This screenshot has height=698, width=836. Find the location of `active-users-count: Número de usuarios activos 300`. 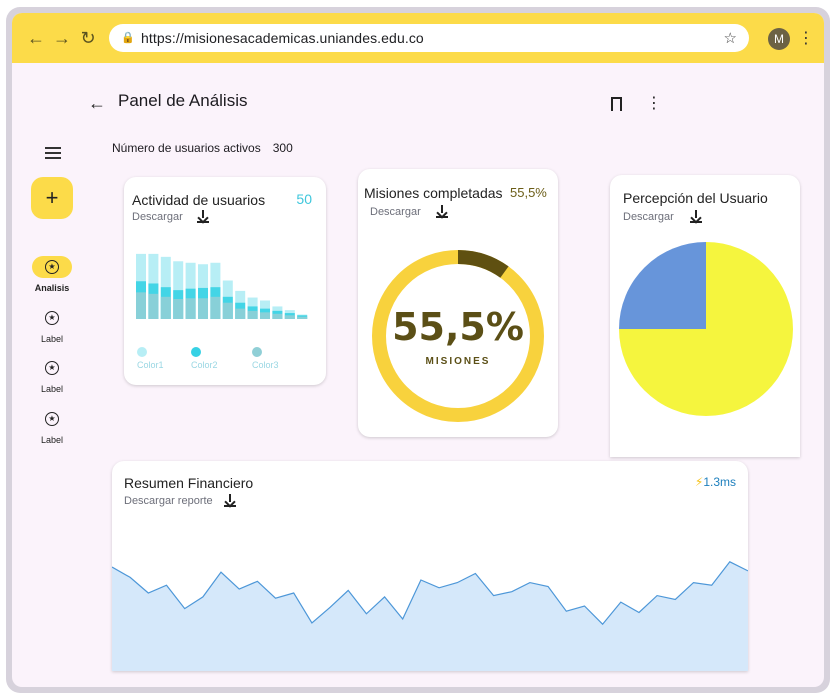

active-users-count: Número de usuarios activos 300 is located at coordinates (202, 148).